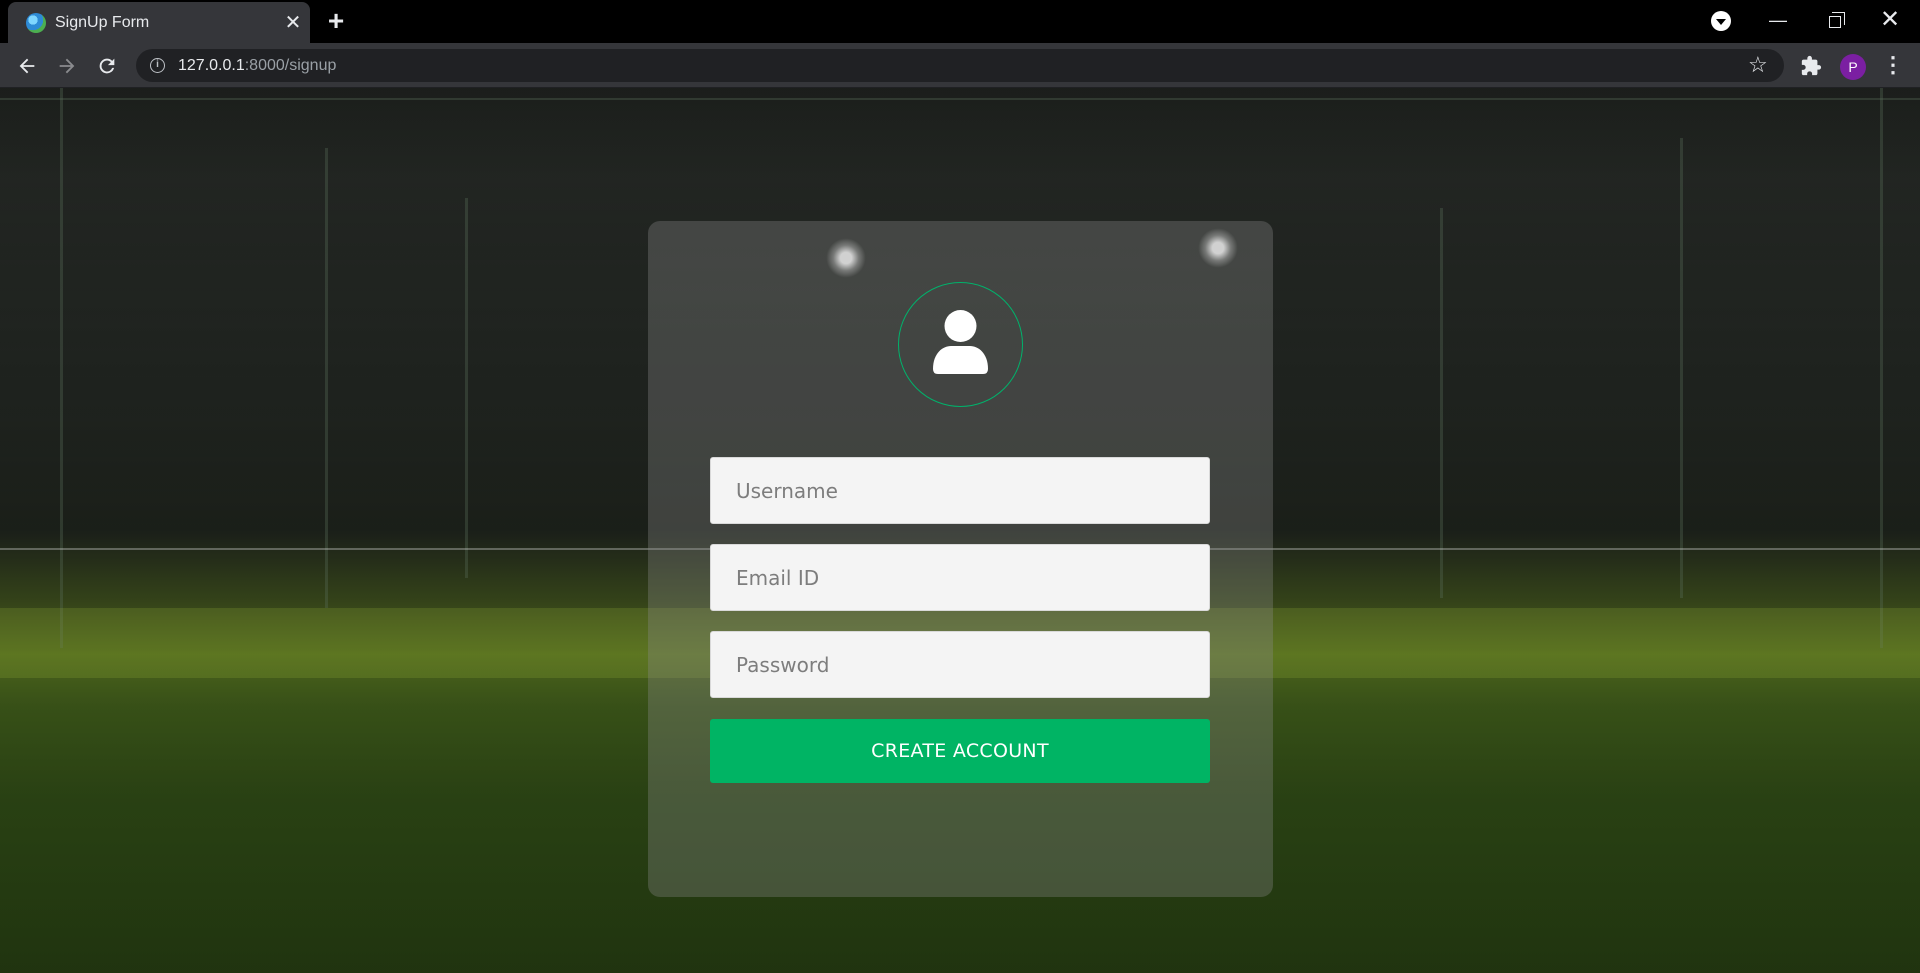 Image resolution: width=1920 pixels, height=973 pixels. I want to click on tab-title: SignUp Form, so click(102, 22).